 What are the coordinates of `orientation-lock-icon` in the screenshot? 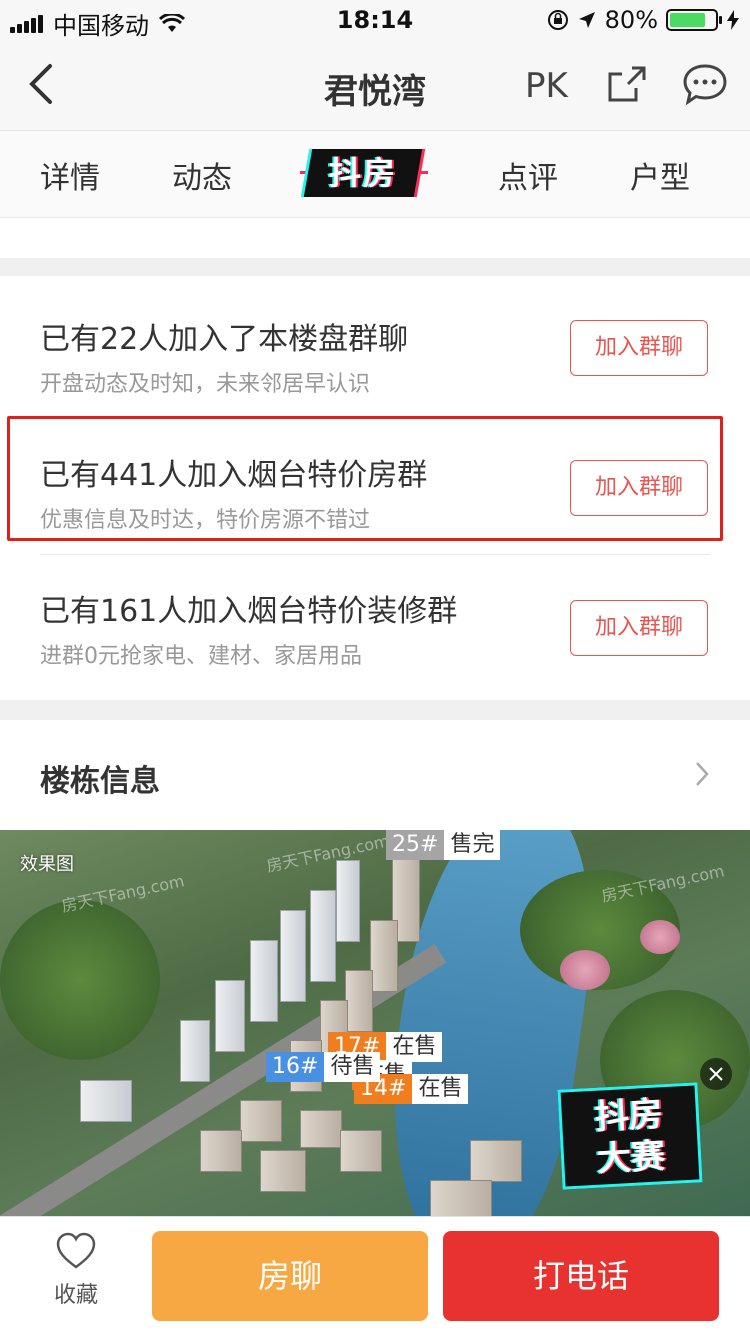 It's located at (557, 20).